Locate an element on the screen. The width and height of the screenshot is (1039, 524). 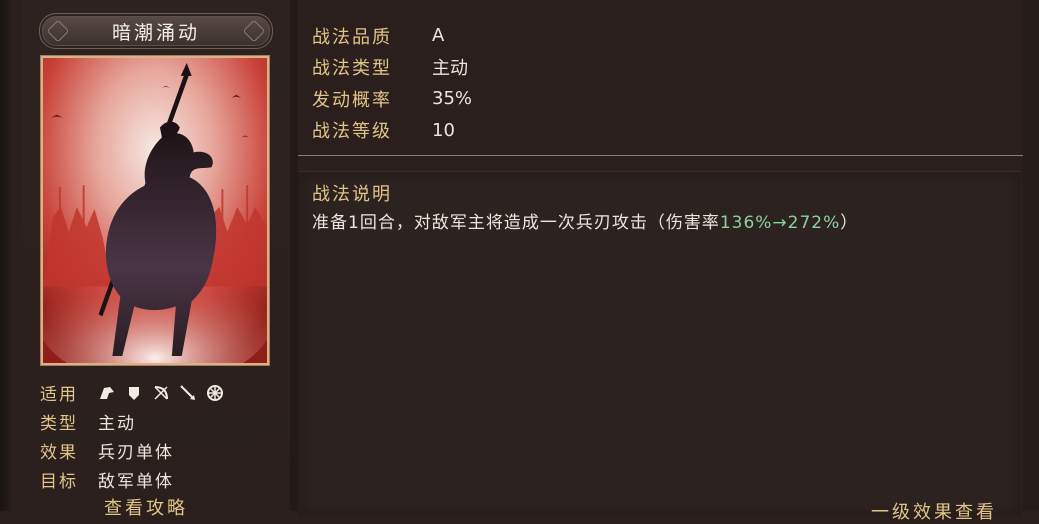
description-prefix: 准备1回合，对敌军主将造成一次兵刃攻击（伤害率 is located at coordinates (516, 223).